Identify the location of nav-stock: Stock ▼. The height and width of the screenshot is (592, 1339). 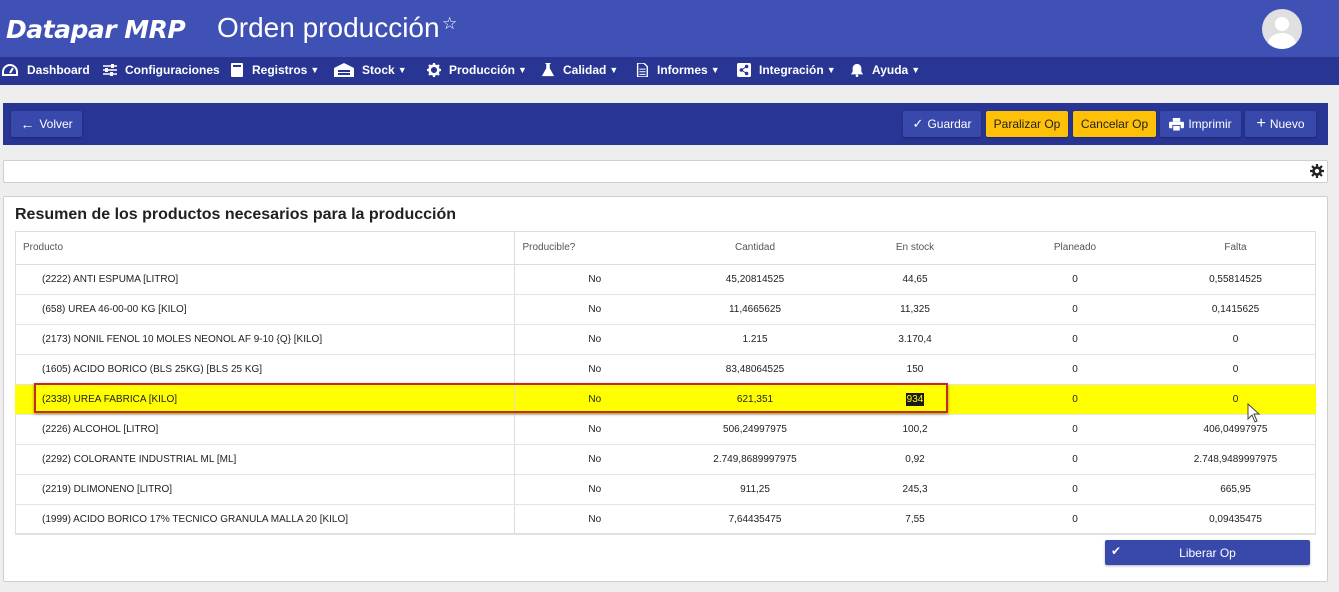
(370, 70).